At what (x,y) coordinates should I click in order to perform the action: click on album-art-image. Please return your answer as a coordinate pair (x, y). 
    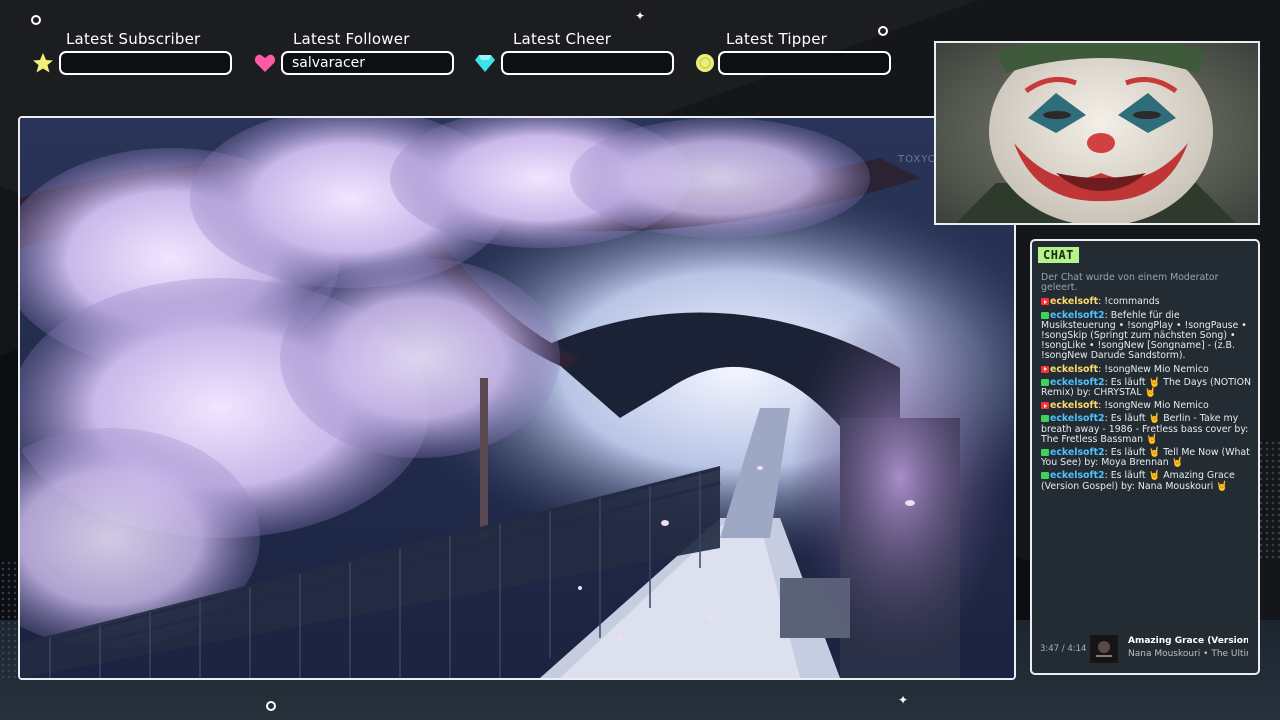
    Looking at the image, I should click on (1104, 649).